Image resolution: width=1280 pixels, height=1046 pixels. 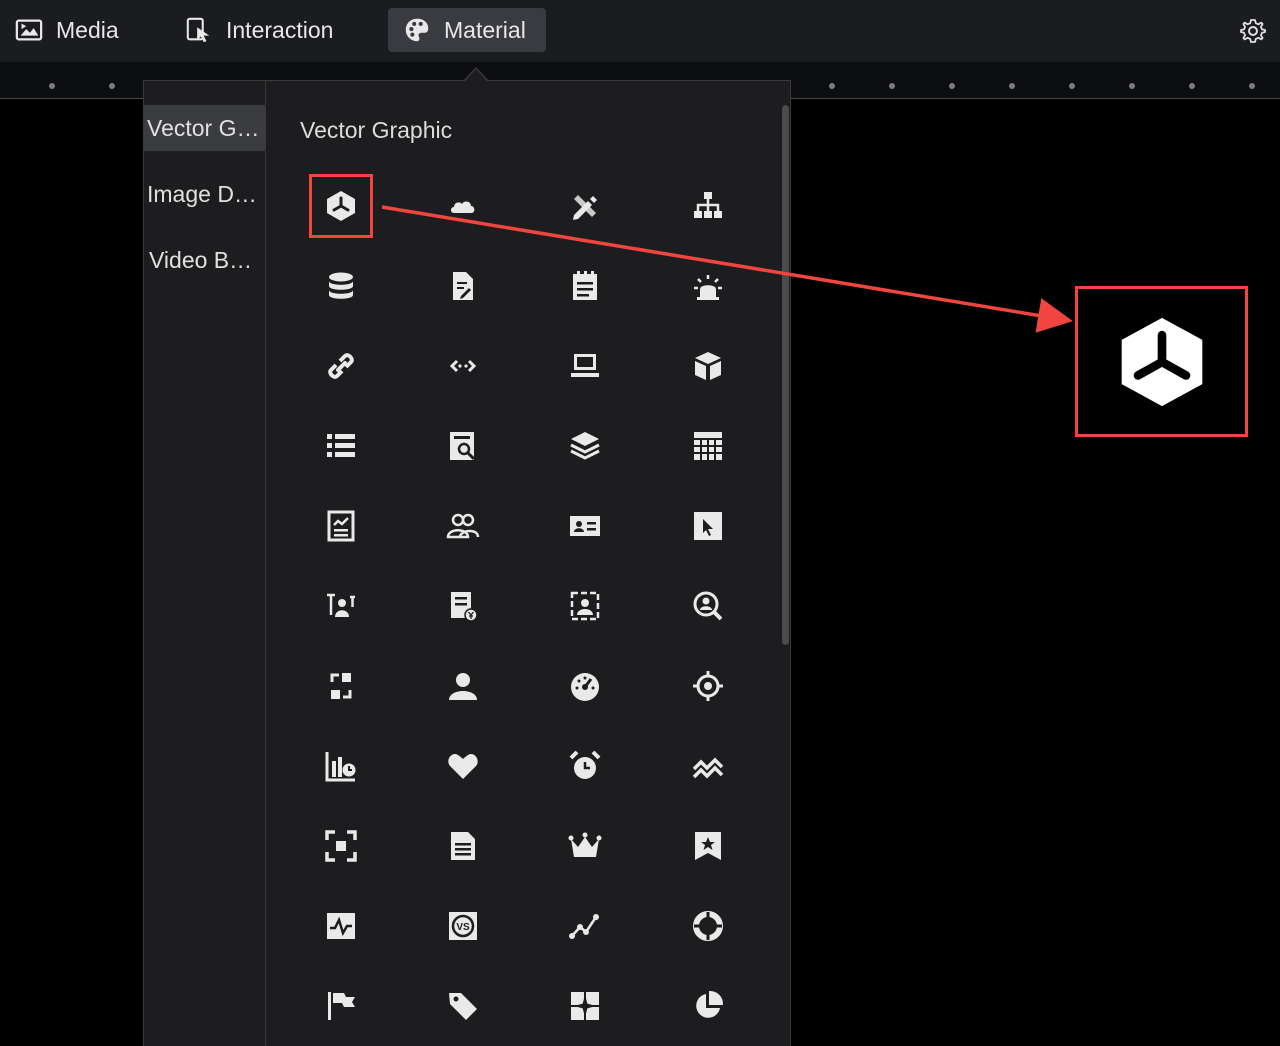 What do you see at coordinates (280, 29) in the screenshot?
I see `tab-interaction-label: Interaction` at bounding box center [280, 29].